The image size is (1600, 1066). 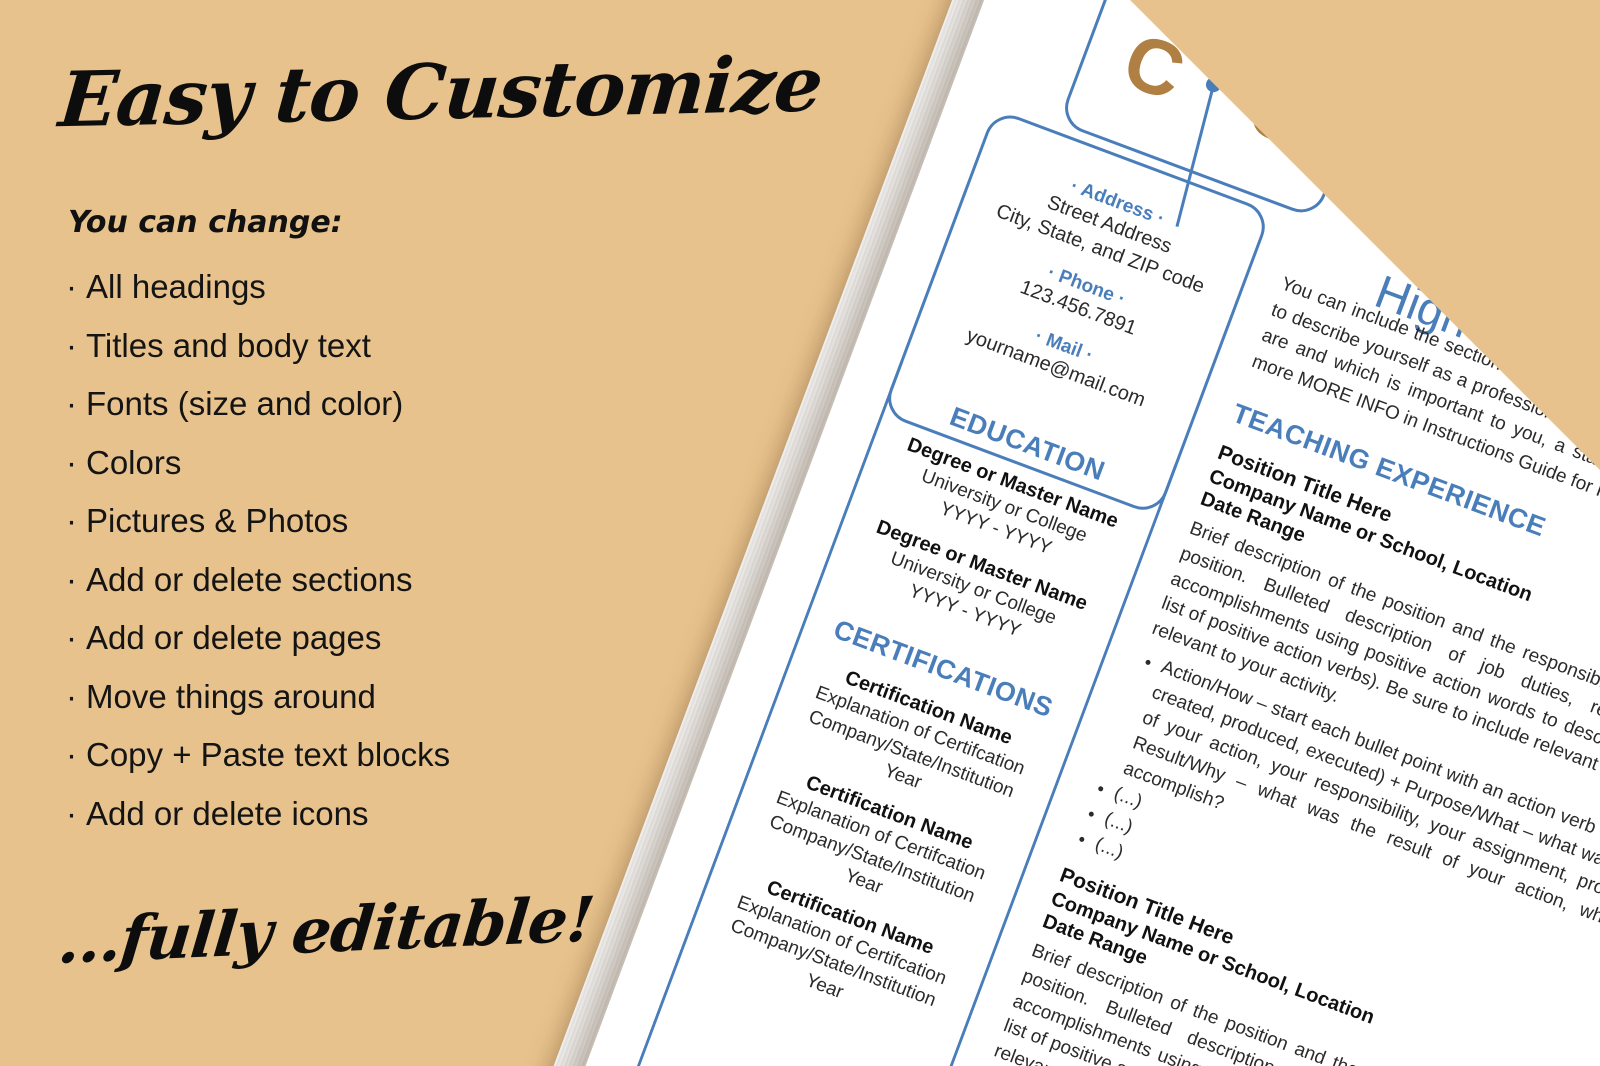 I want to click on promo-list-item: · Titles and body text, so click(x=346, y=346).